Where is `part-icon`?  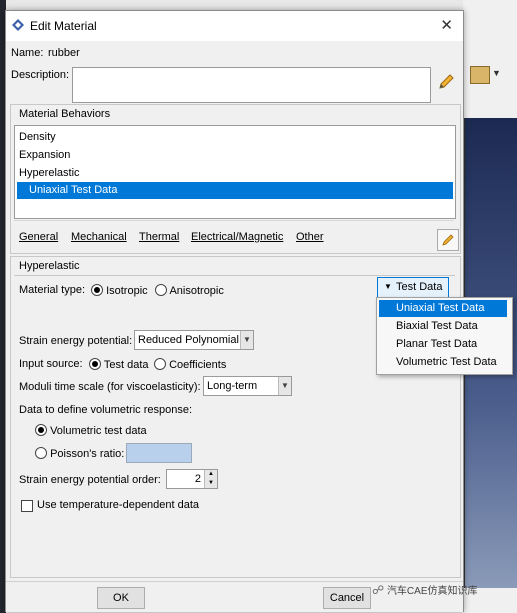
part-icon is located at coordinates (480, 75).